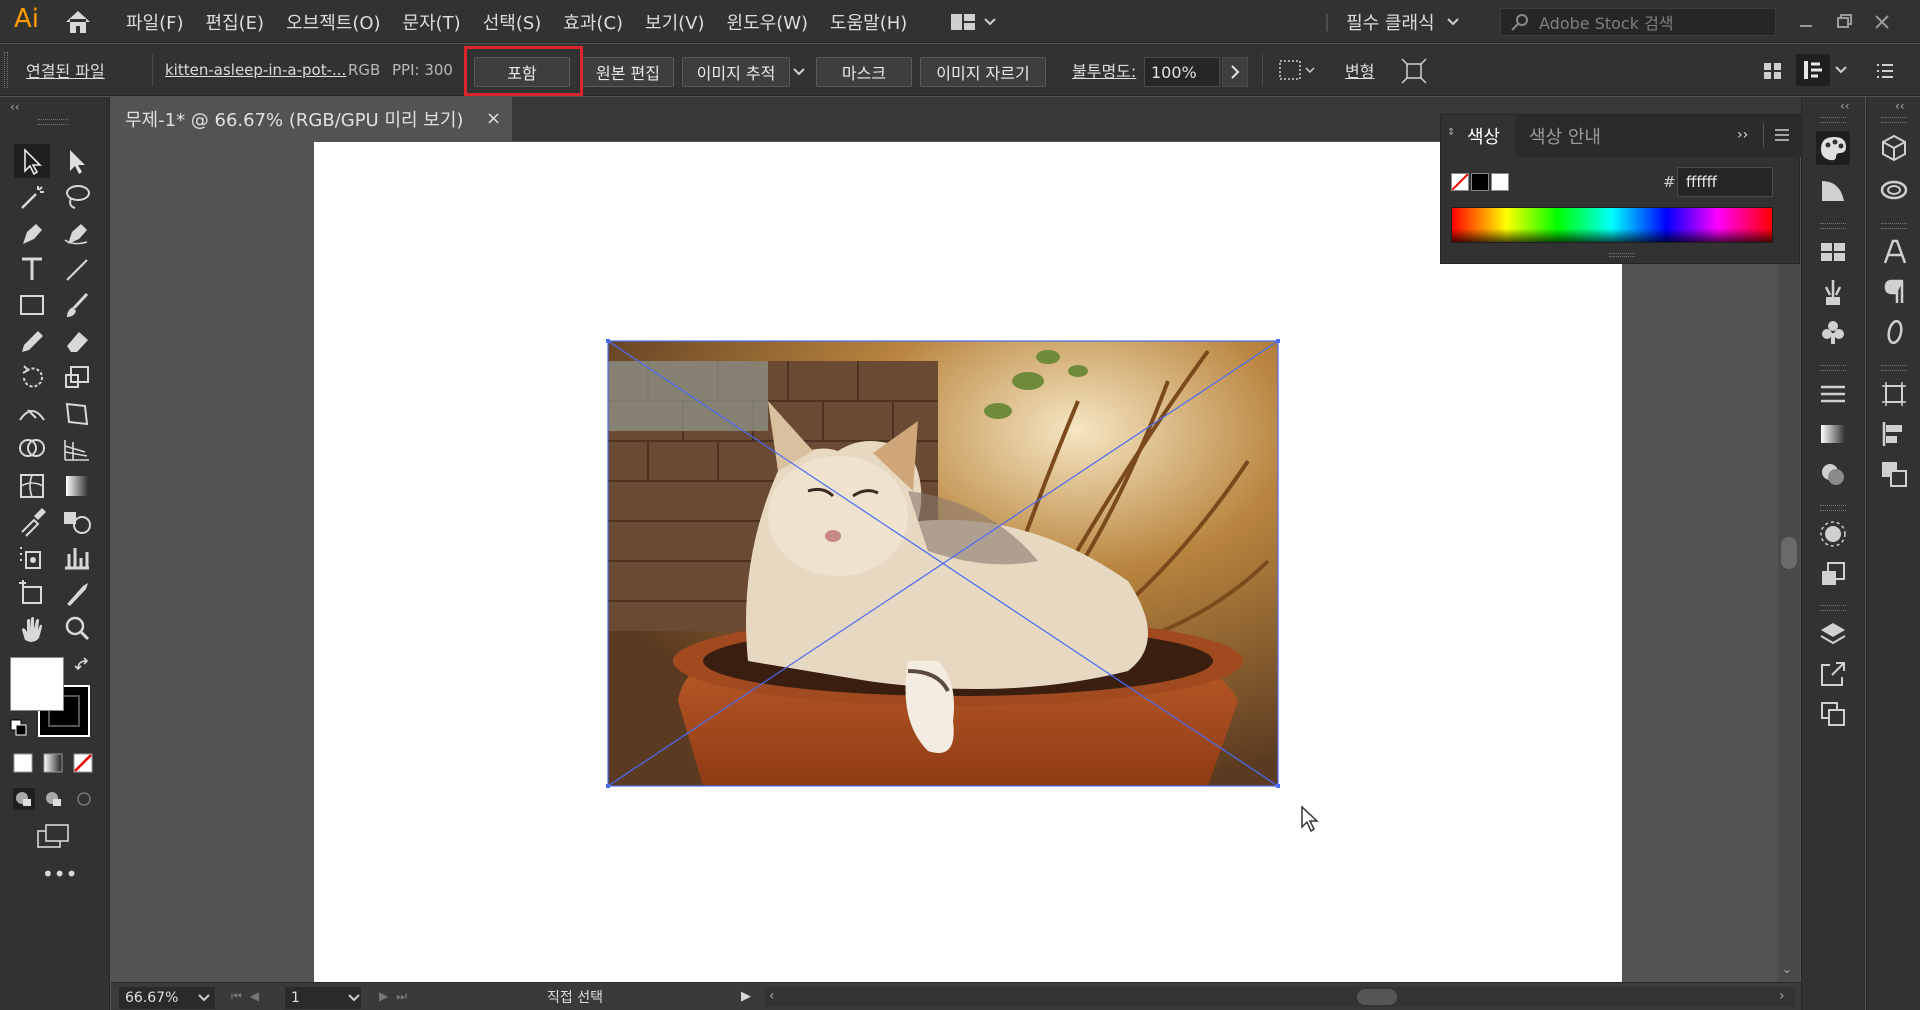 This screenshot has width=1920, height=1010. I want to click on scroll-down-icon: ⌄, so click(1787, 969).